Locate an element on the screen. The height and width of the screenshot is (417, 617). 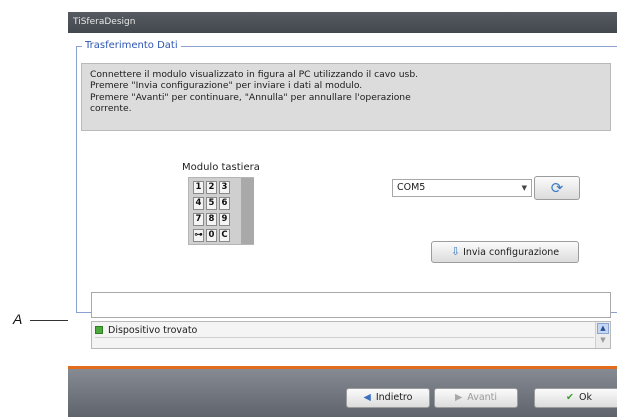
arrow-right-icon: ▶ is located at coordinates (458, 397).